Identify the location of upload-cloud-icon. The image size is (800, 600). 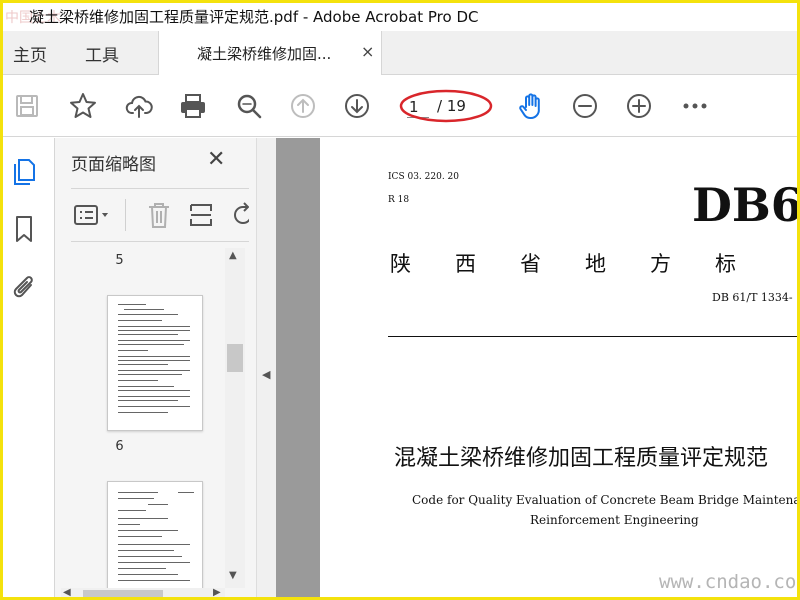
(139, 106).